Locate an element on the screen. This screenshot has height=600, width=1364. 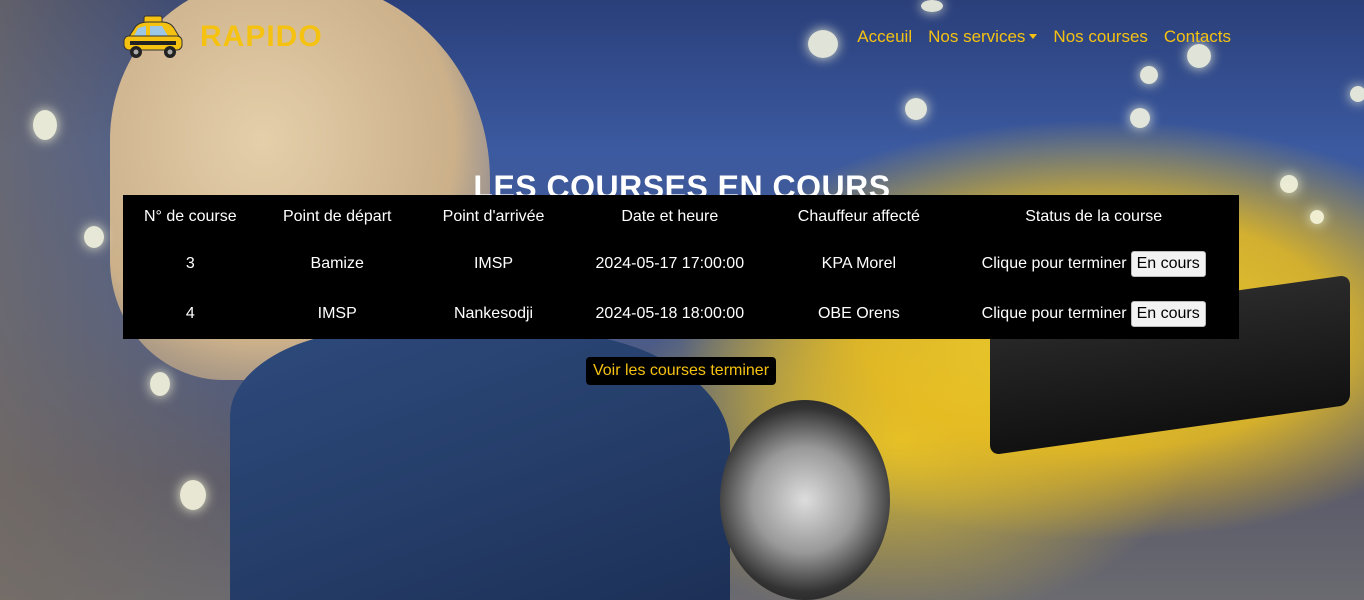
arrival-point: Nankesodji is located at coordinates (493, 313).